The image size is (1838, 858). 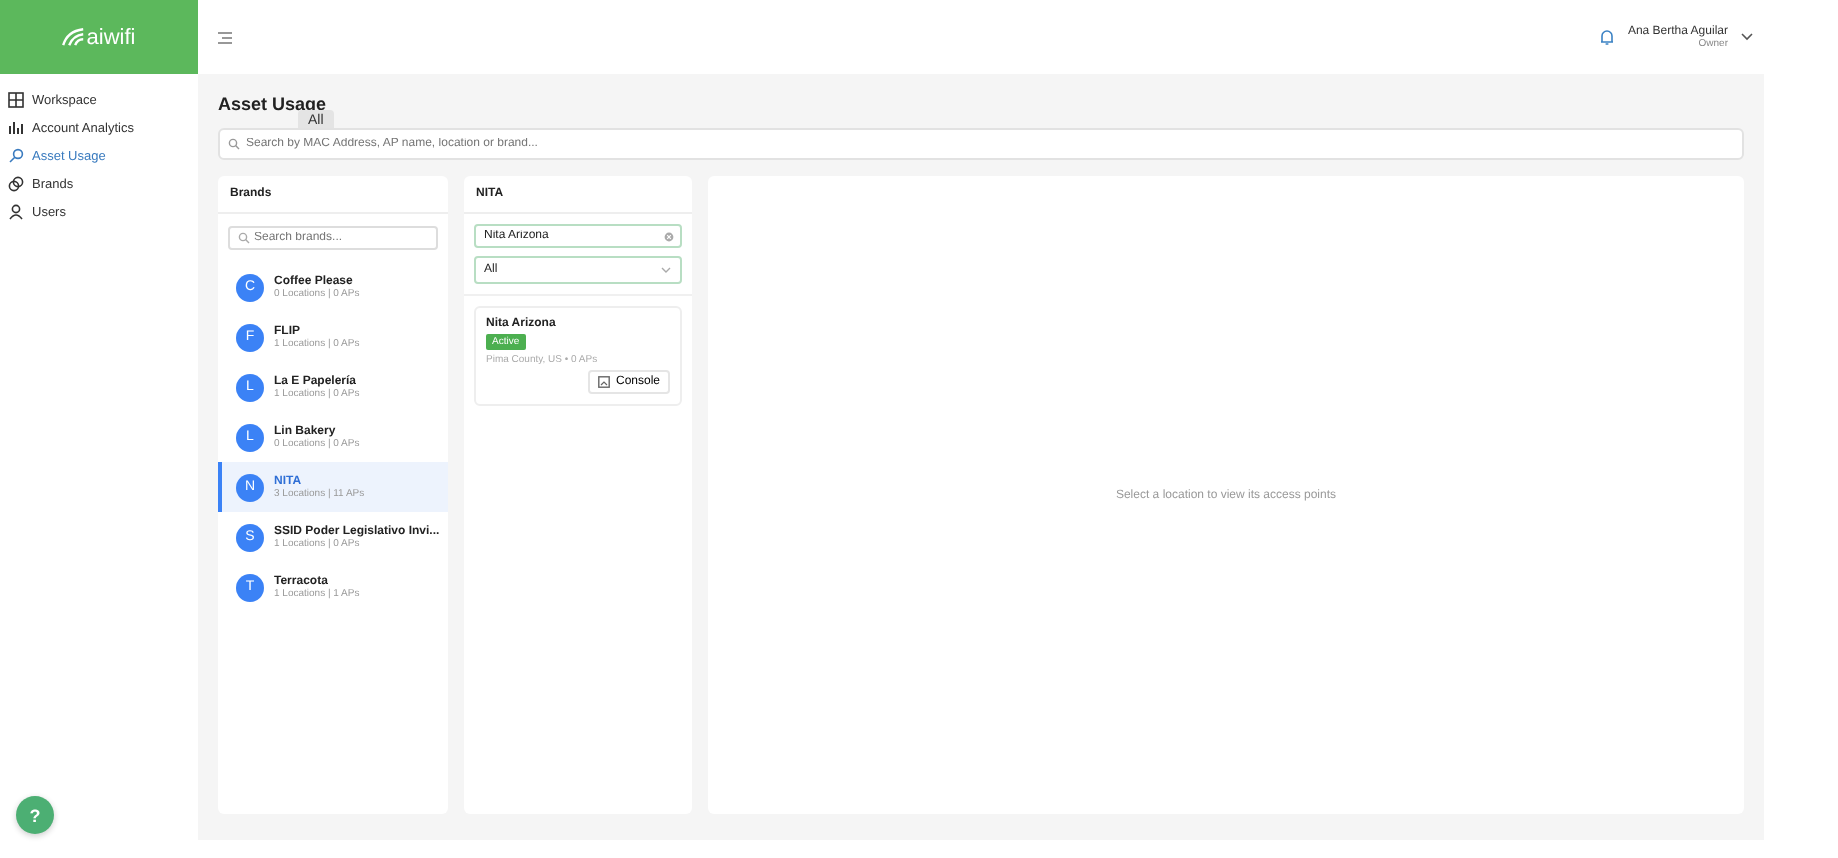 What do you see at coordinates (16, 212) in the screenshot?
I see `user-icon` at bounding box center [16, 212].